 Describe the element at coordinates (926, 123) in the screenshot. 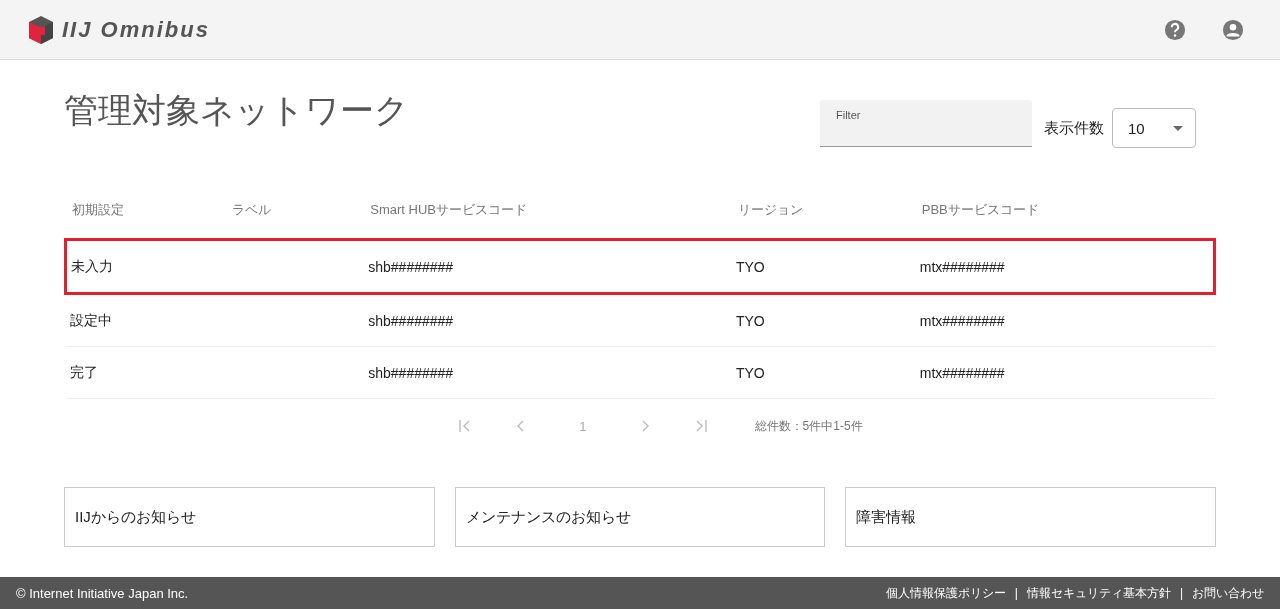

I see `filter-field: Filter` at that location.